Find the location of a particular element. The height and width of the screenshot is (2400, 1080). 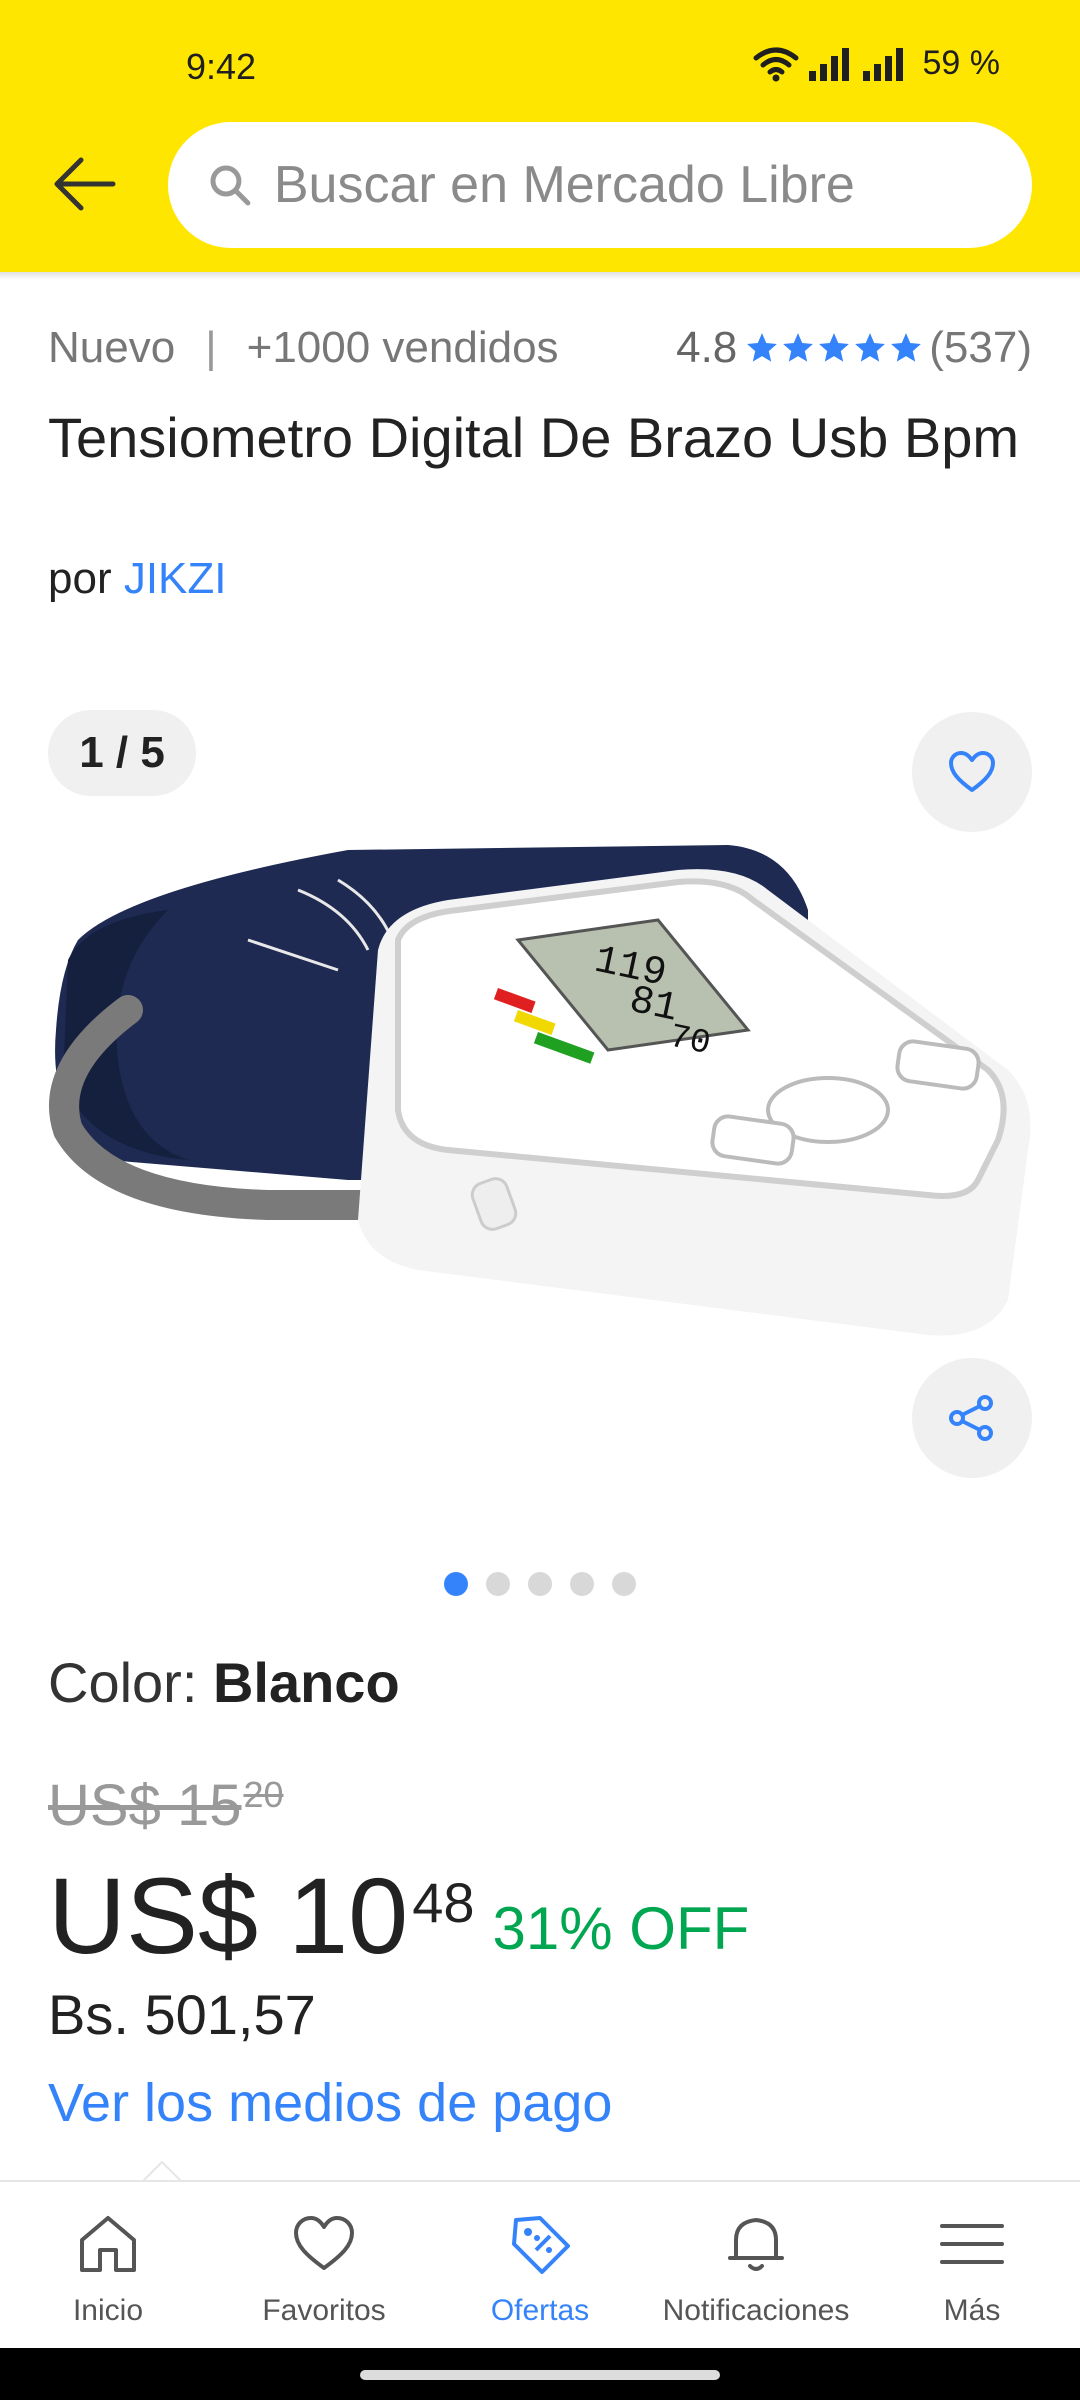

nav-caret is located at coordinates (162, 2171).